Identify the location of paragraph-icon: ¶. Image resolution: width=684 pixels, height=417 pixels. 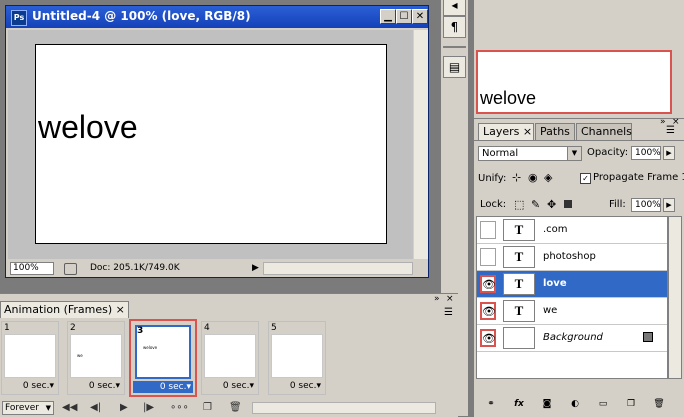
(454, 27).